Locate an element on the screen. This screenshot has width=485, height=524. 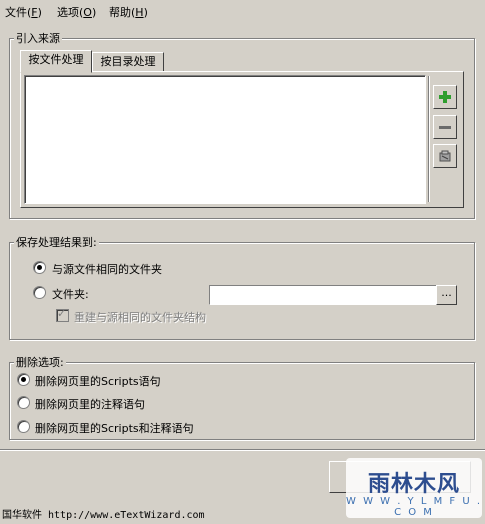
menu-help: 帮助(H) is located at coordinates (128, 12).